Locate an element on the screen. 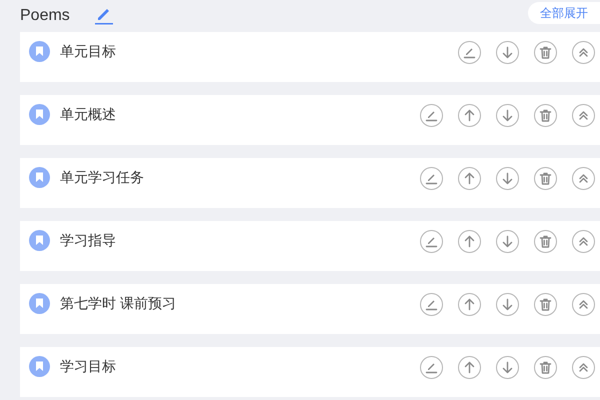 The image size is (600, 400). section-title: 单元概述 is located at coordinates (88, 114).